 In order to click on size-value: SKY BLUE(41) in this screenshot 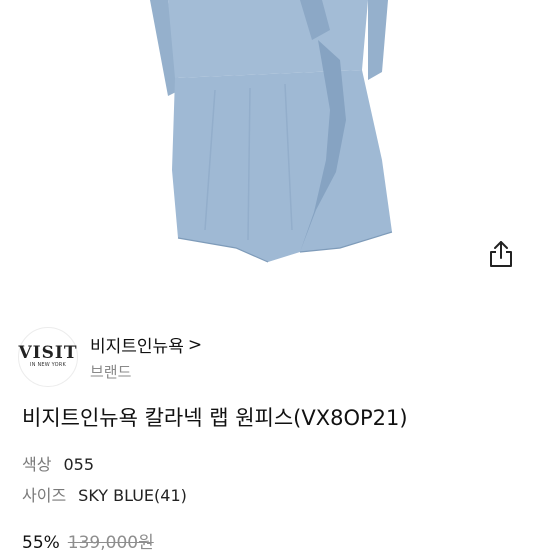, I will do `click(132, 495)`.